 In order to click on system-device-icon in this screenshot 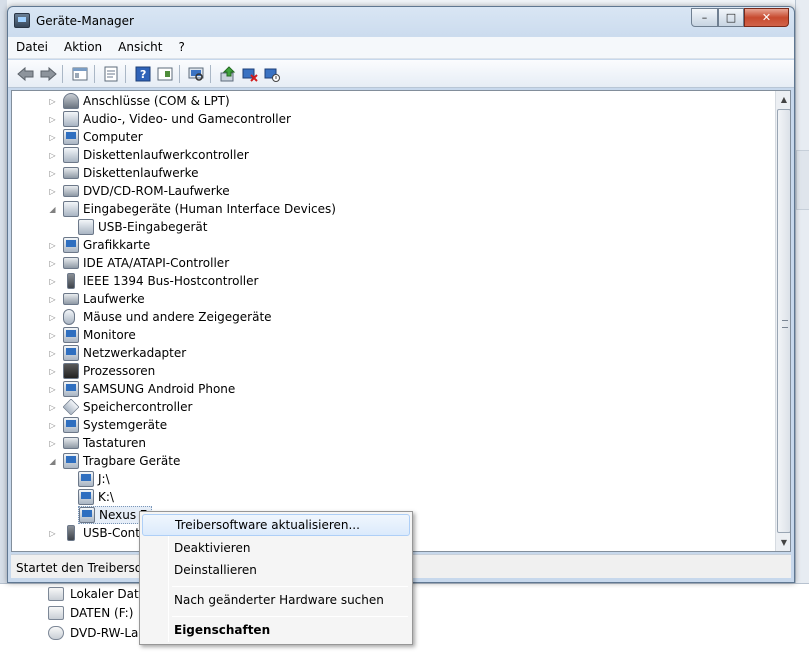, I will do `click(71, 425)`.